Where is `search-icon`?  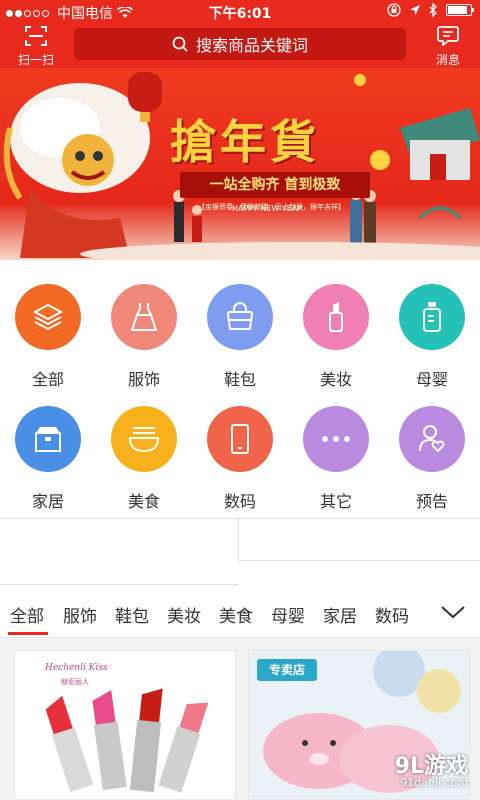
search-icon is located at coordinates (180, 44).